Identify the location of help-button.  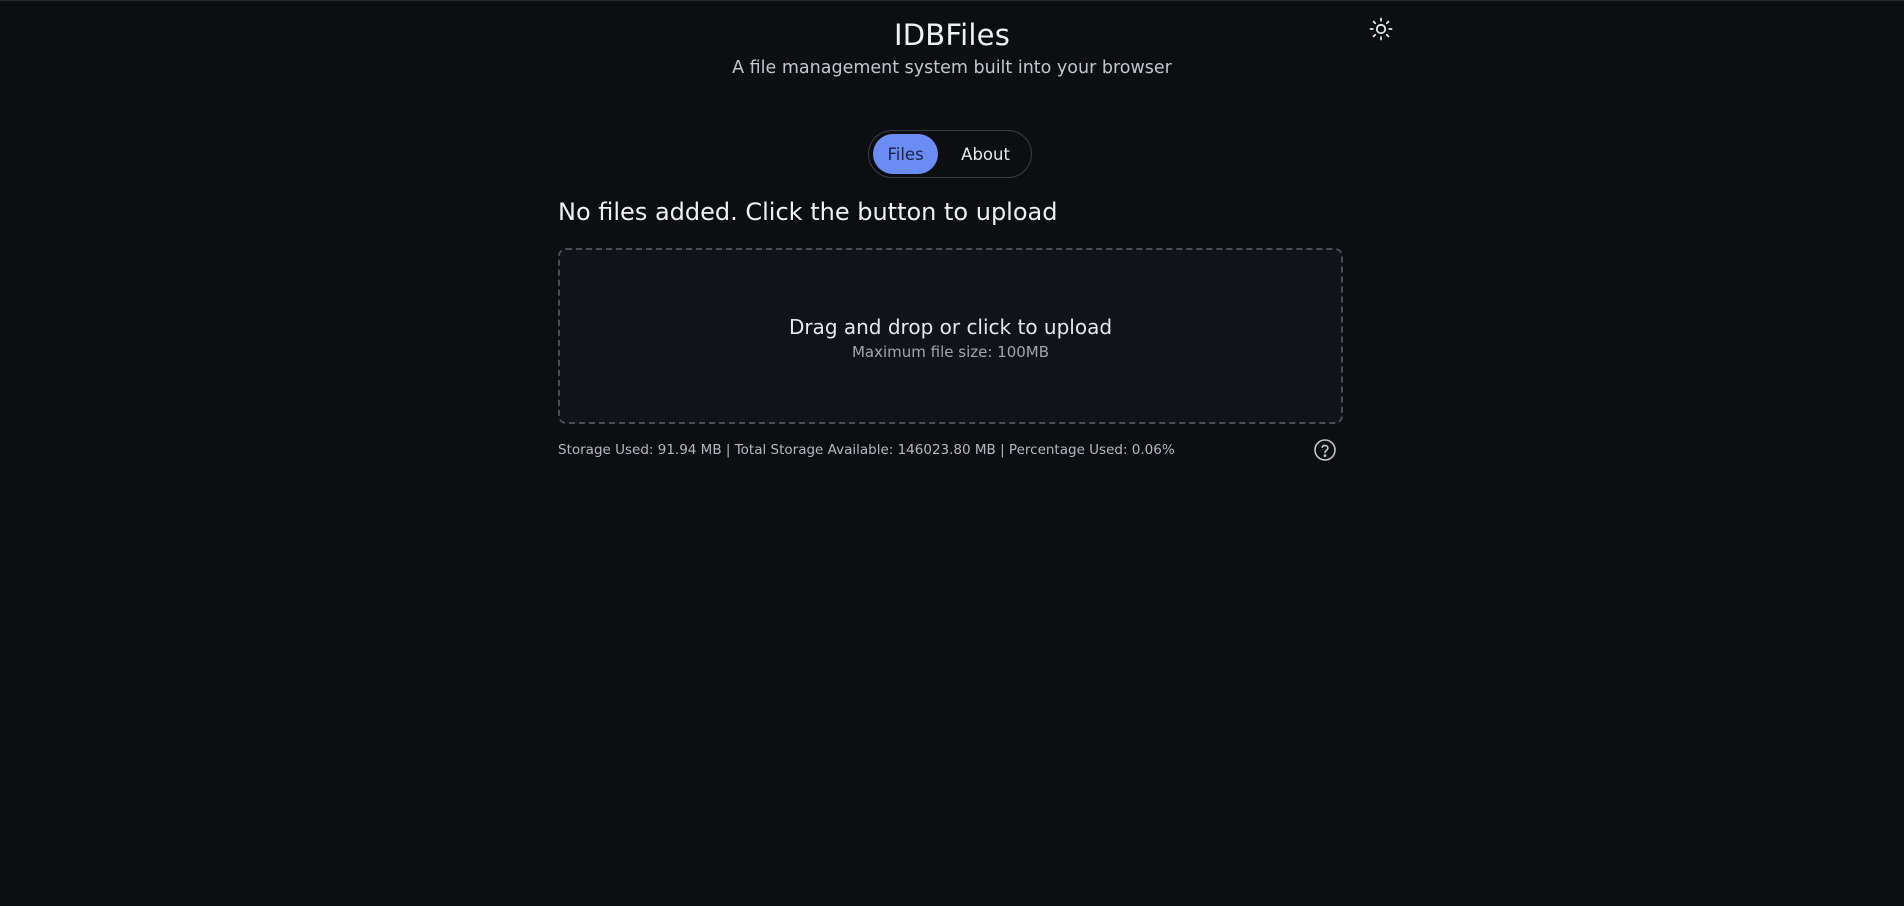
(1325, 450).